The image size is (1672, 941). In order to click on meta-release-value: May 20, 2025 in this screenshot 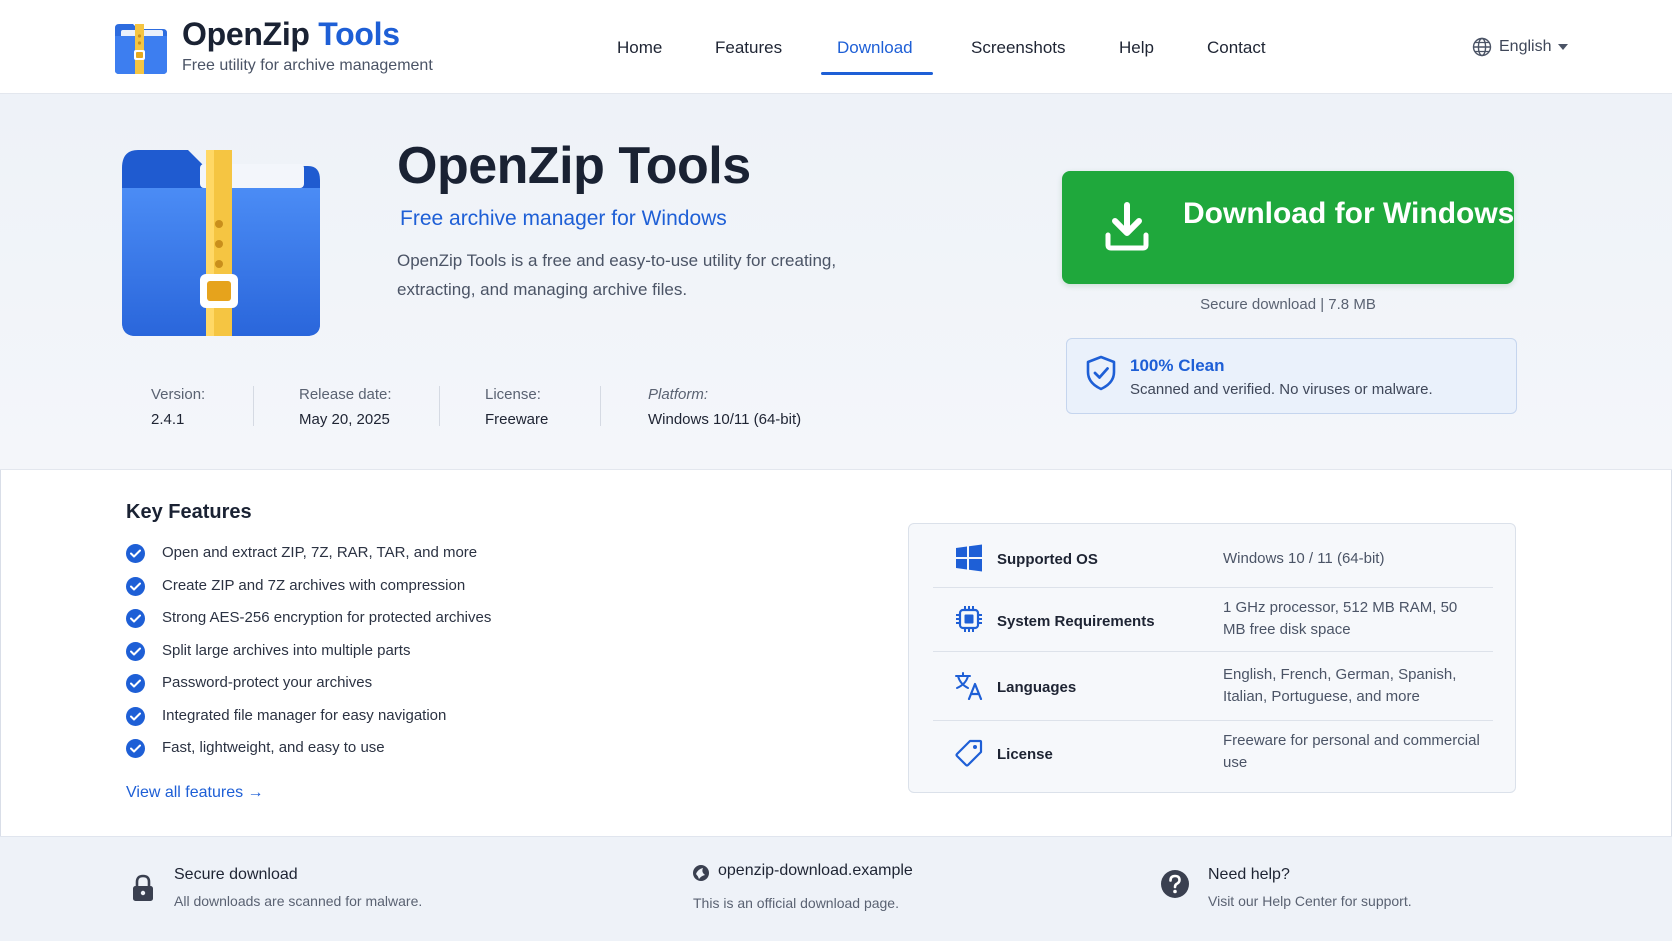, I will do `click(344, 419)`.